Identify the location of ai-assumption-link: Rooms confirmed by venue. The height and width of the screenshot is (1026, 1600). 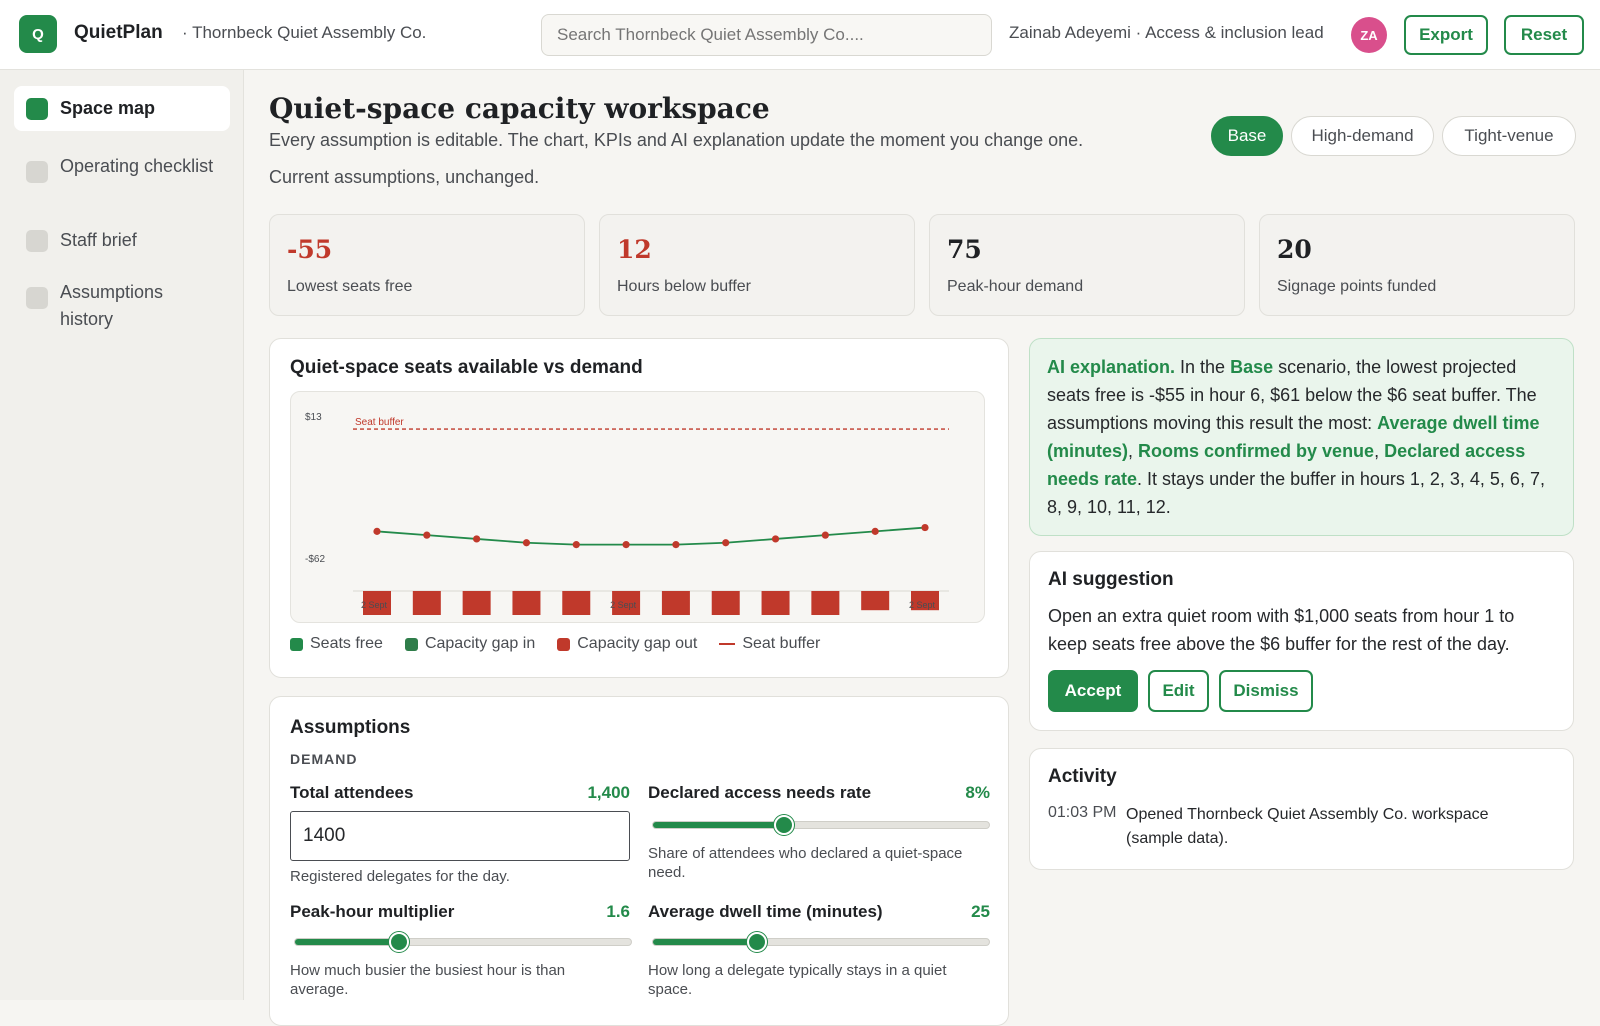
(1256, 451).